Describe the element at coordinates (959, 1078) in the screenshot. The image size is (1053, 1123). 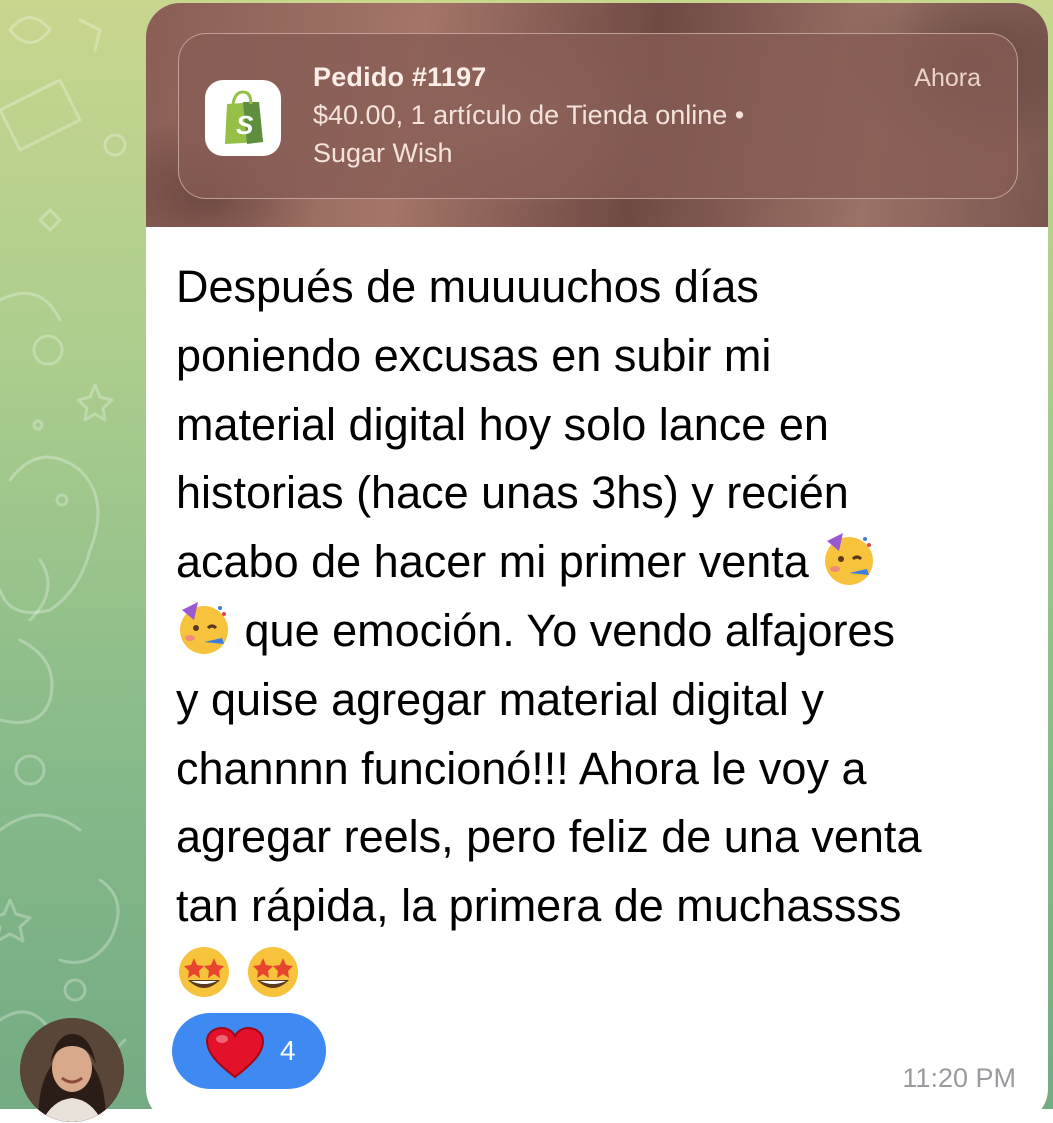
I see `message-timestamp: 11:20 PM` at that location.